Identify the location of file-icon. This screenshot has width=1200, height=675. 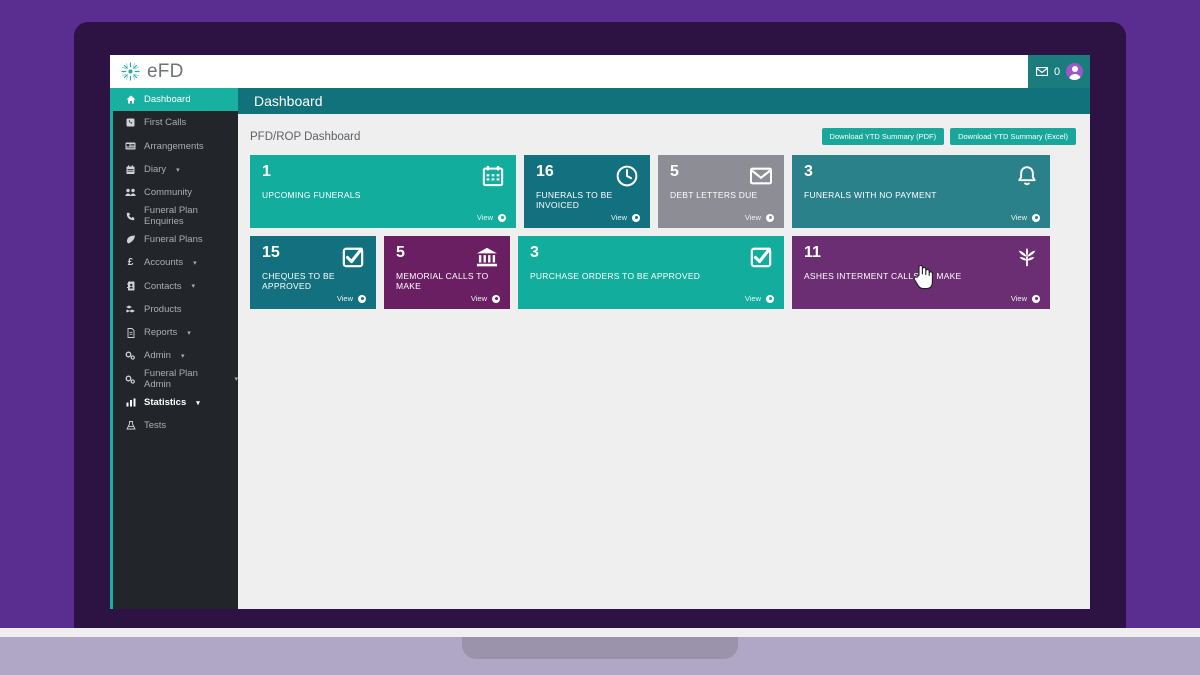
(130, 332).